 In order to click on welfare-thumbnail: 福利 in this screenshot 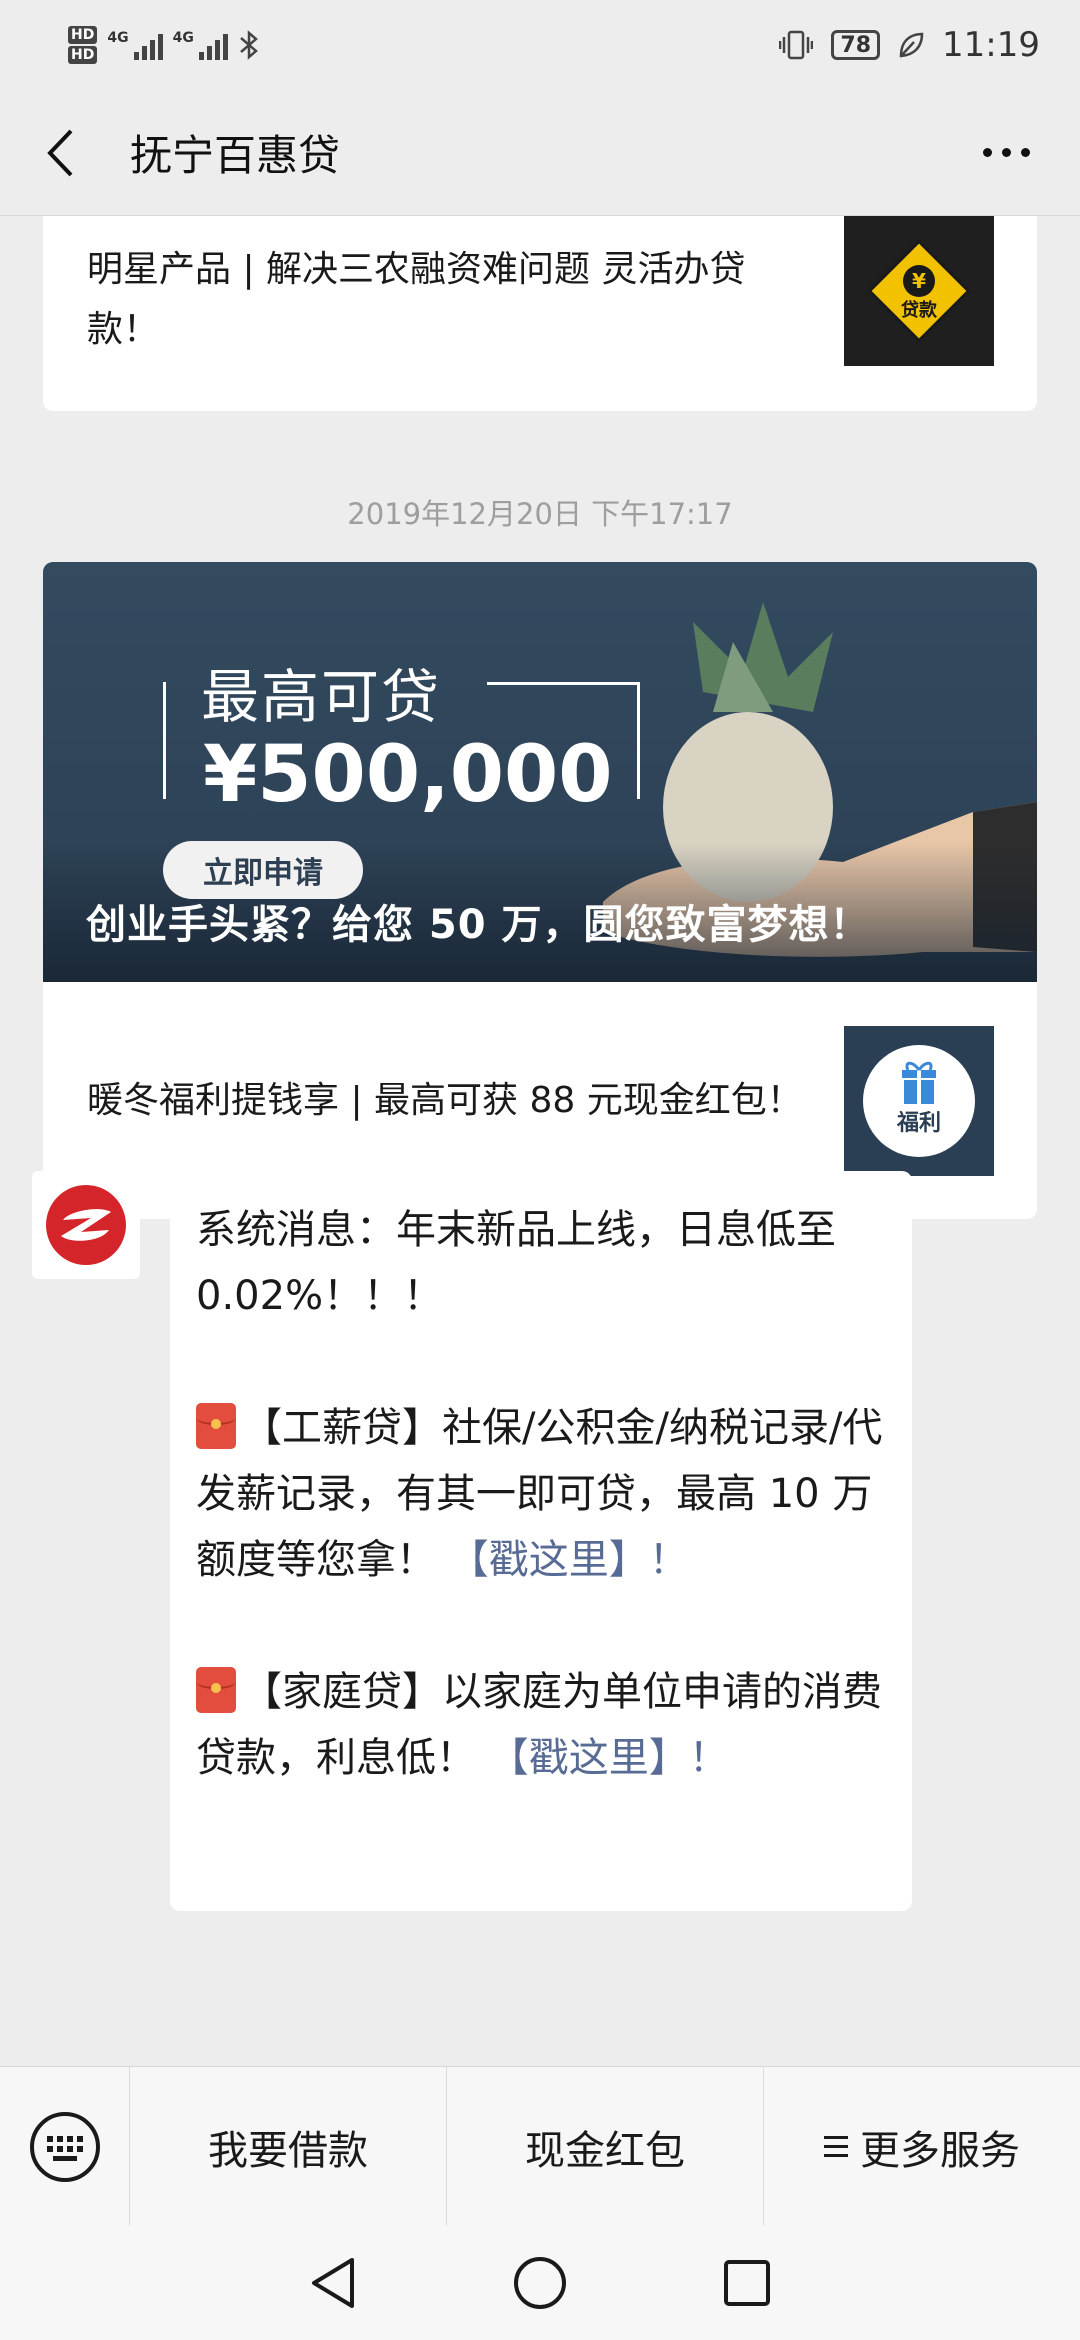, I will do `click(919, 1100)`.